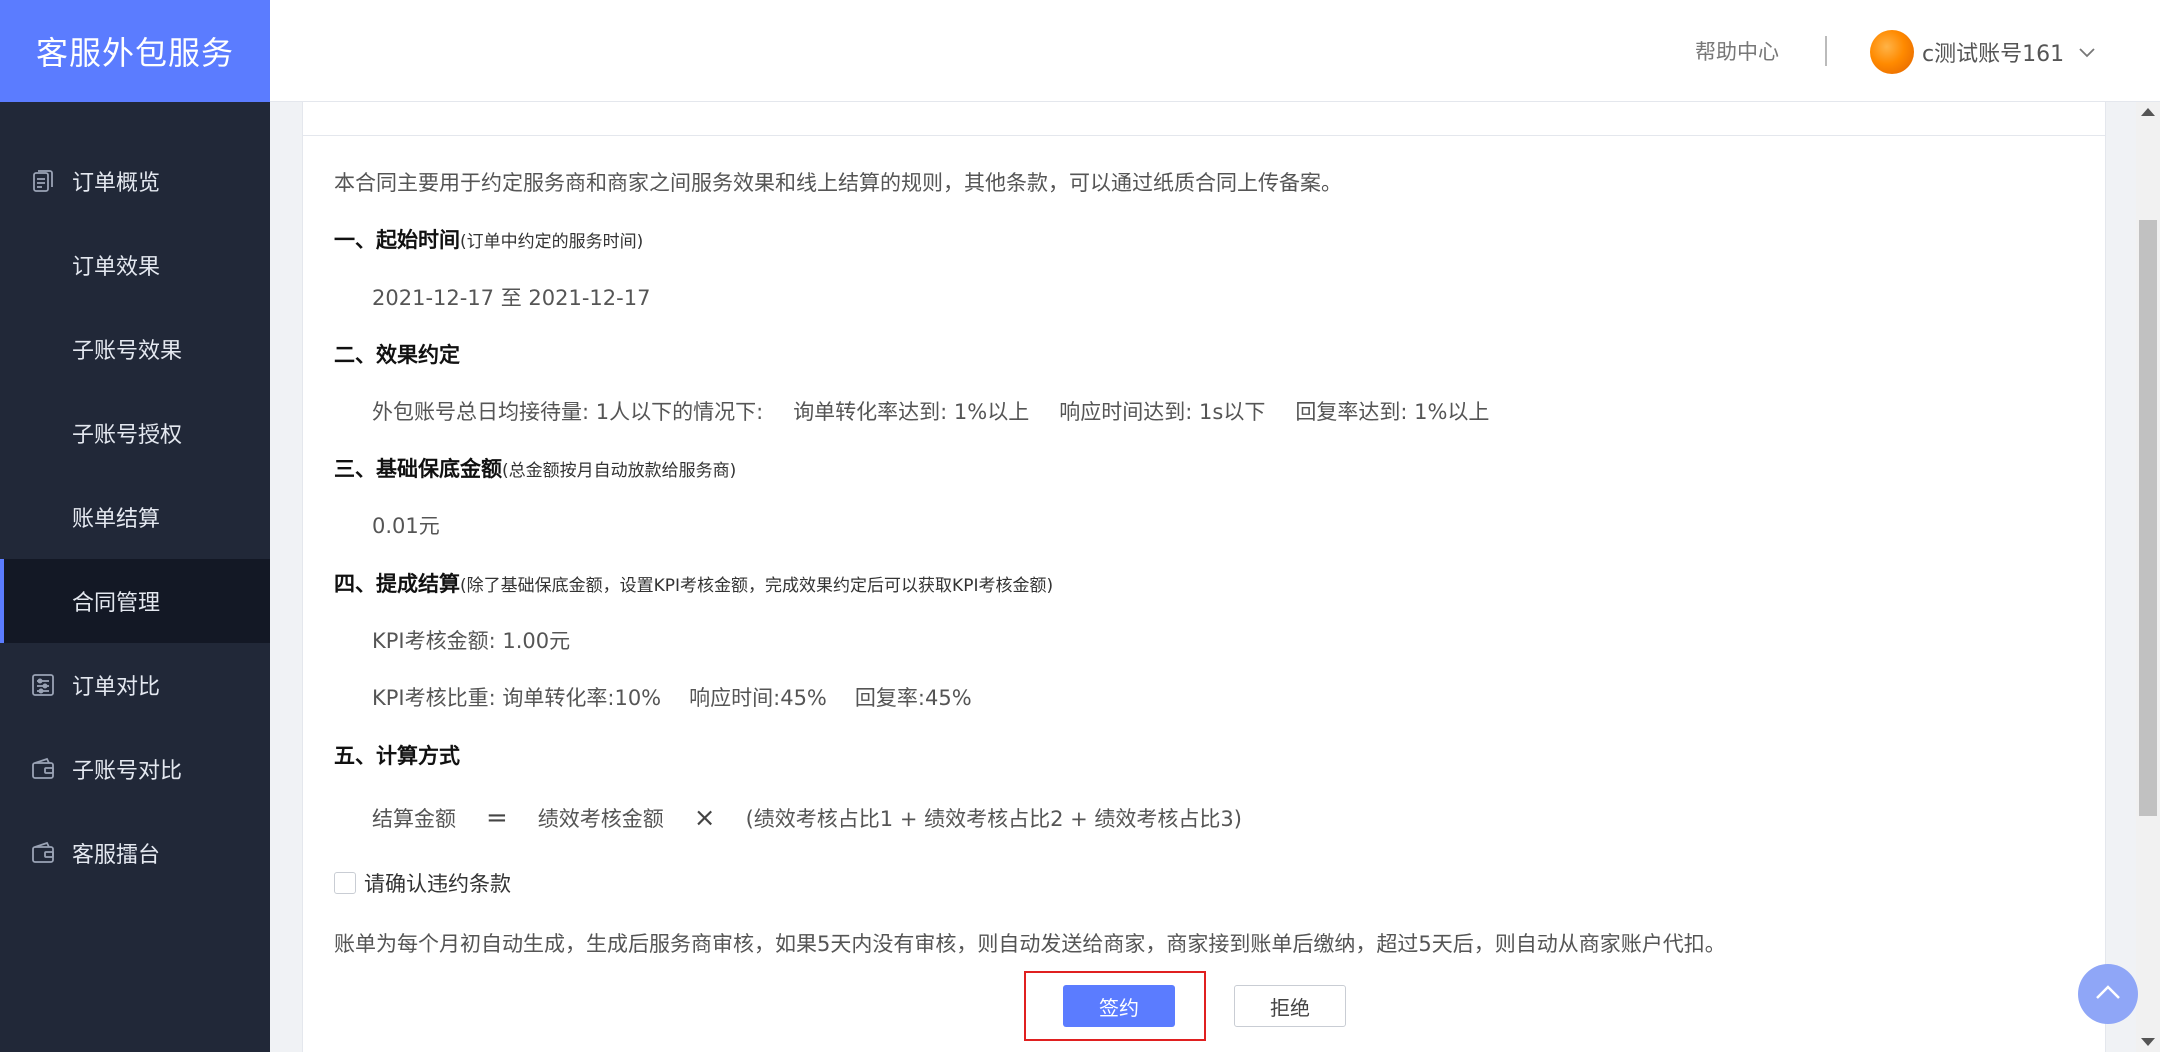 This screenshot has height=1052, width=2160. I want to click on sidebar-item-label: 子账号效果, so click(127, 351).